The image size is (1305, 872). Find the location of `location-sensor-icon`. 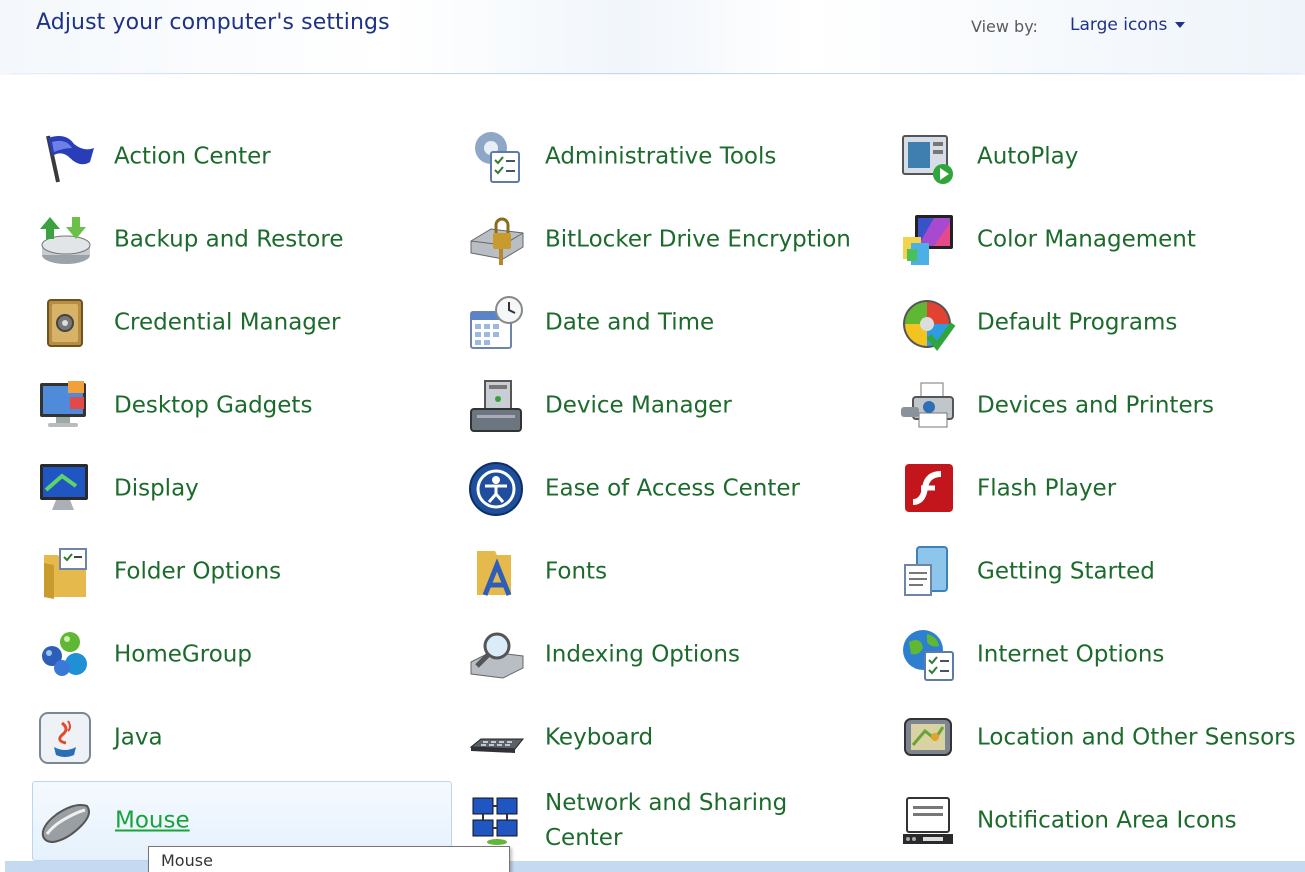

location-sensor-icon is located at coordinates (928, 738).